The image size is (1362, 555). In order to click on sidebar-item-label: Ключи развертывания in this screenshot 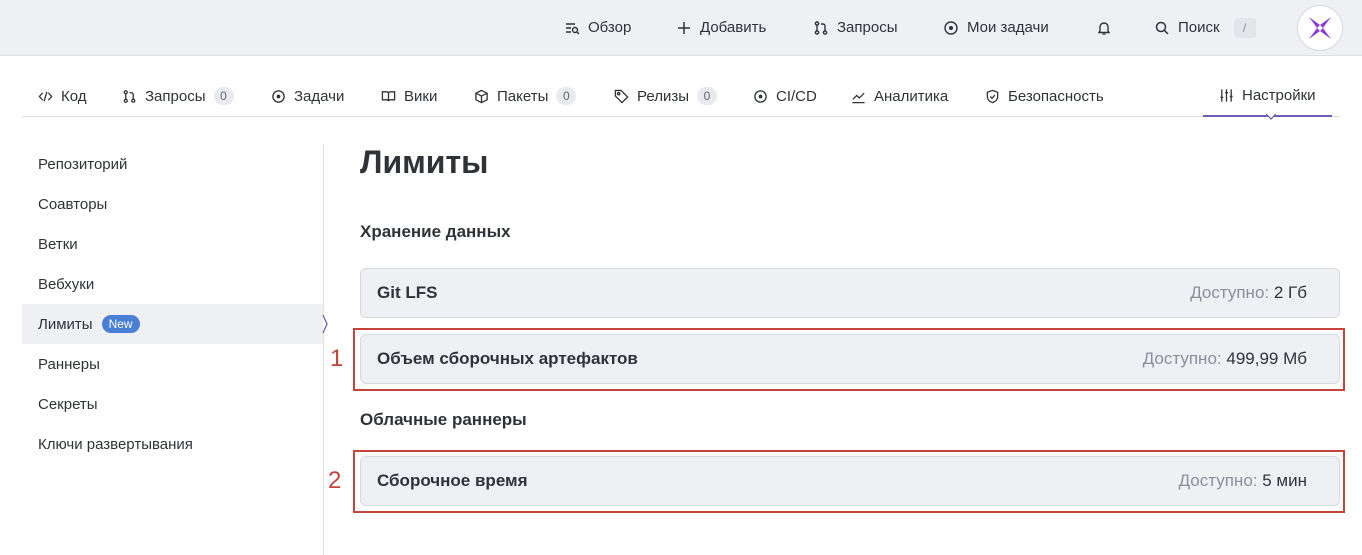, I will do `click(115, 444)`.